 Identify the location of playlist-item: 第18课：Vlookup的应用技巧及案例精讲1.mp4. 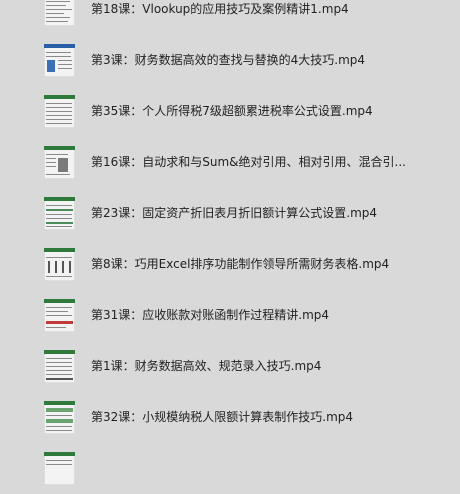
(230, 17).